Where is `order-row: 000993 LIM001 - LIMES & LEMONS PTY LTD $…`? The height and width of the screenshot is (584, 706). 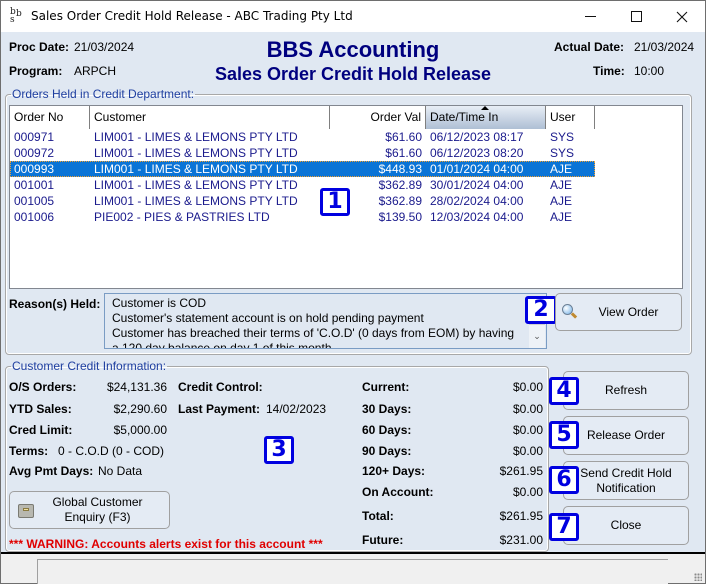 order-row: 000993 LIM001 - LIMES & LEMONS PTY LTD $… is located at coordinates (302, 169).